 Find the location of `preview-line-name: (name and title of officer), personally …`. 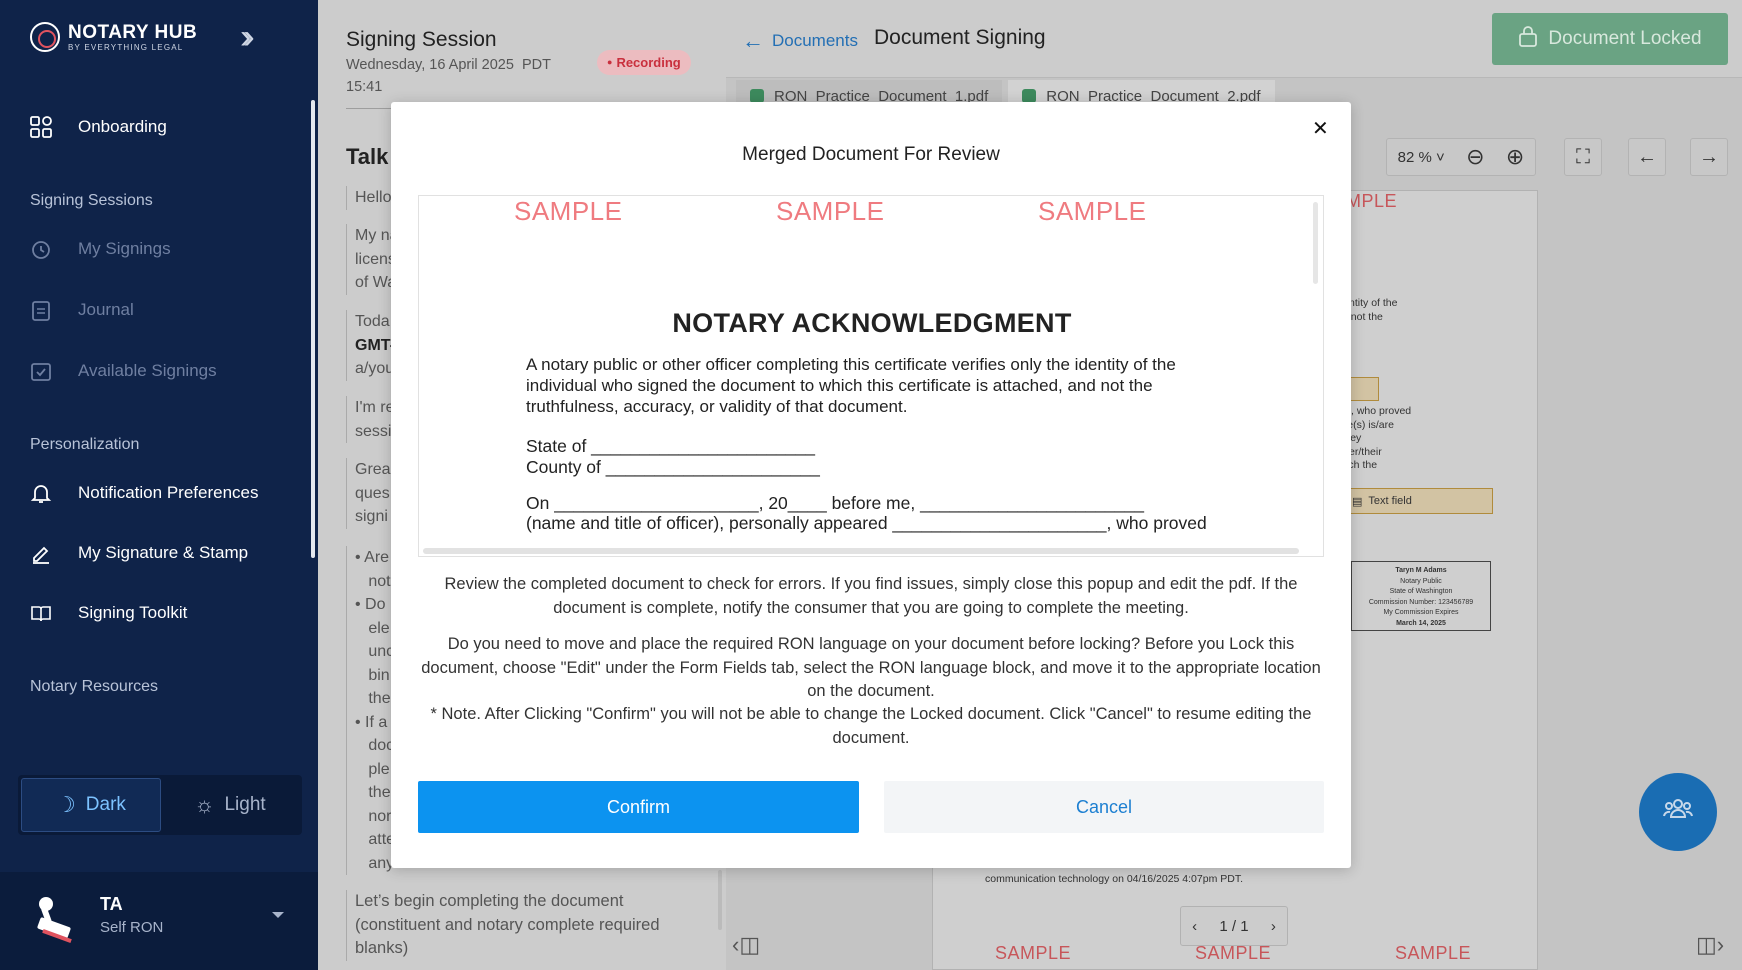

preview-line-name: (name and title of officer), personally … is located at coordinates (866, 523).